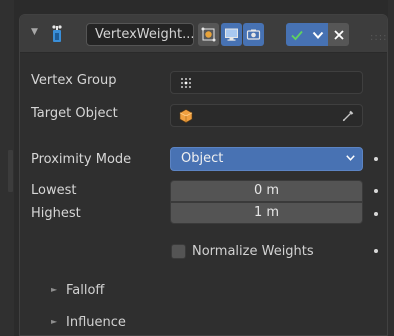 This screenshot has height=336, width=394. What do you see at coordinates (266, 115) in the screenshot?
I see `target-object-field` at bounding box center [266, 115].